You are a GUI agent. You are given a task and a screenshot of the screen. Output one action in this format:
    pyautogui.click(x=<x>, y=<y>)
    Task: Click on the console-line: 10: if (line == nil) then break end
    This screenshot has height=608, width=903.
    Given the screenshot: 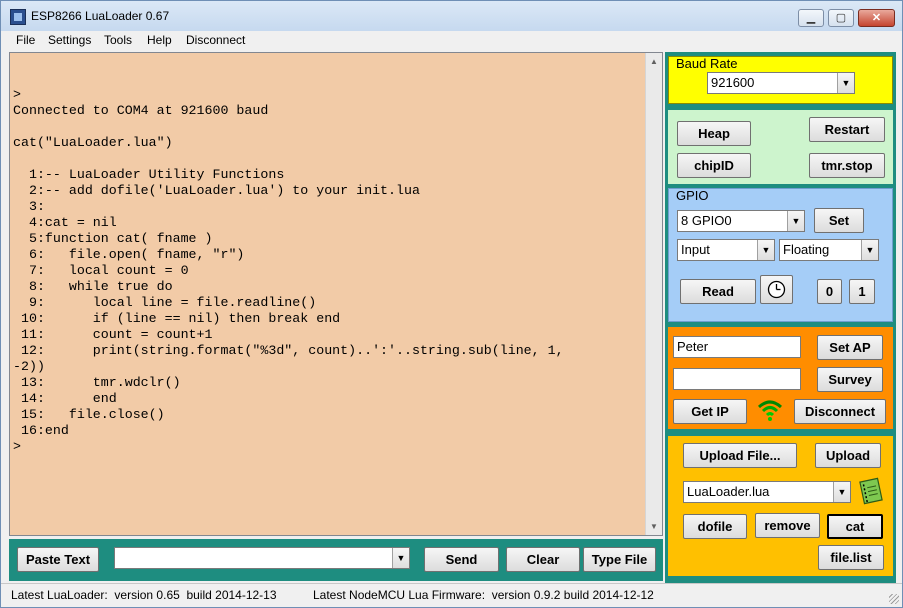 What is the action you would take?
    pyautogui.click(x=177, y=318)
    